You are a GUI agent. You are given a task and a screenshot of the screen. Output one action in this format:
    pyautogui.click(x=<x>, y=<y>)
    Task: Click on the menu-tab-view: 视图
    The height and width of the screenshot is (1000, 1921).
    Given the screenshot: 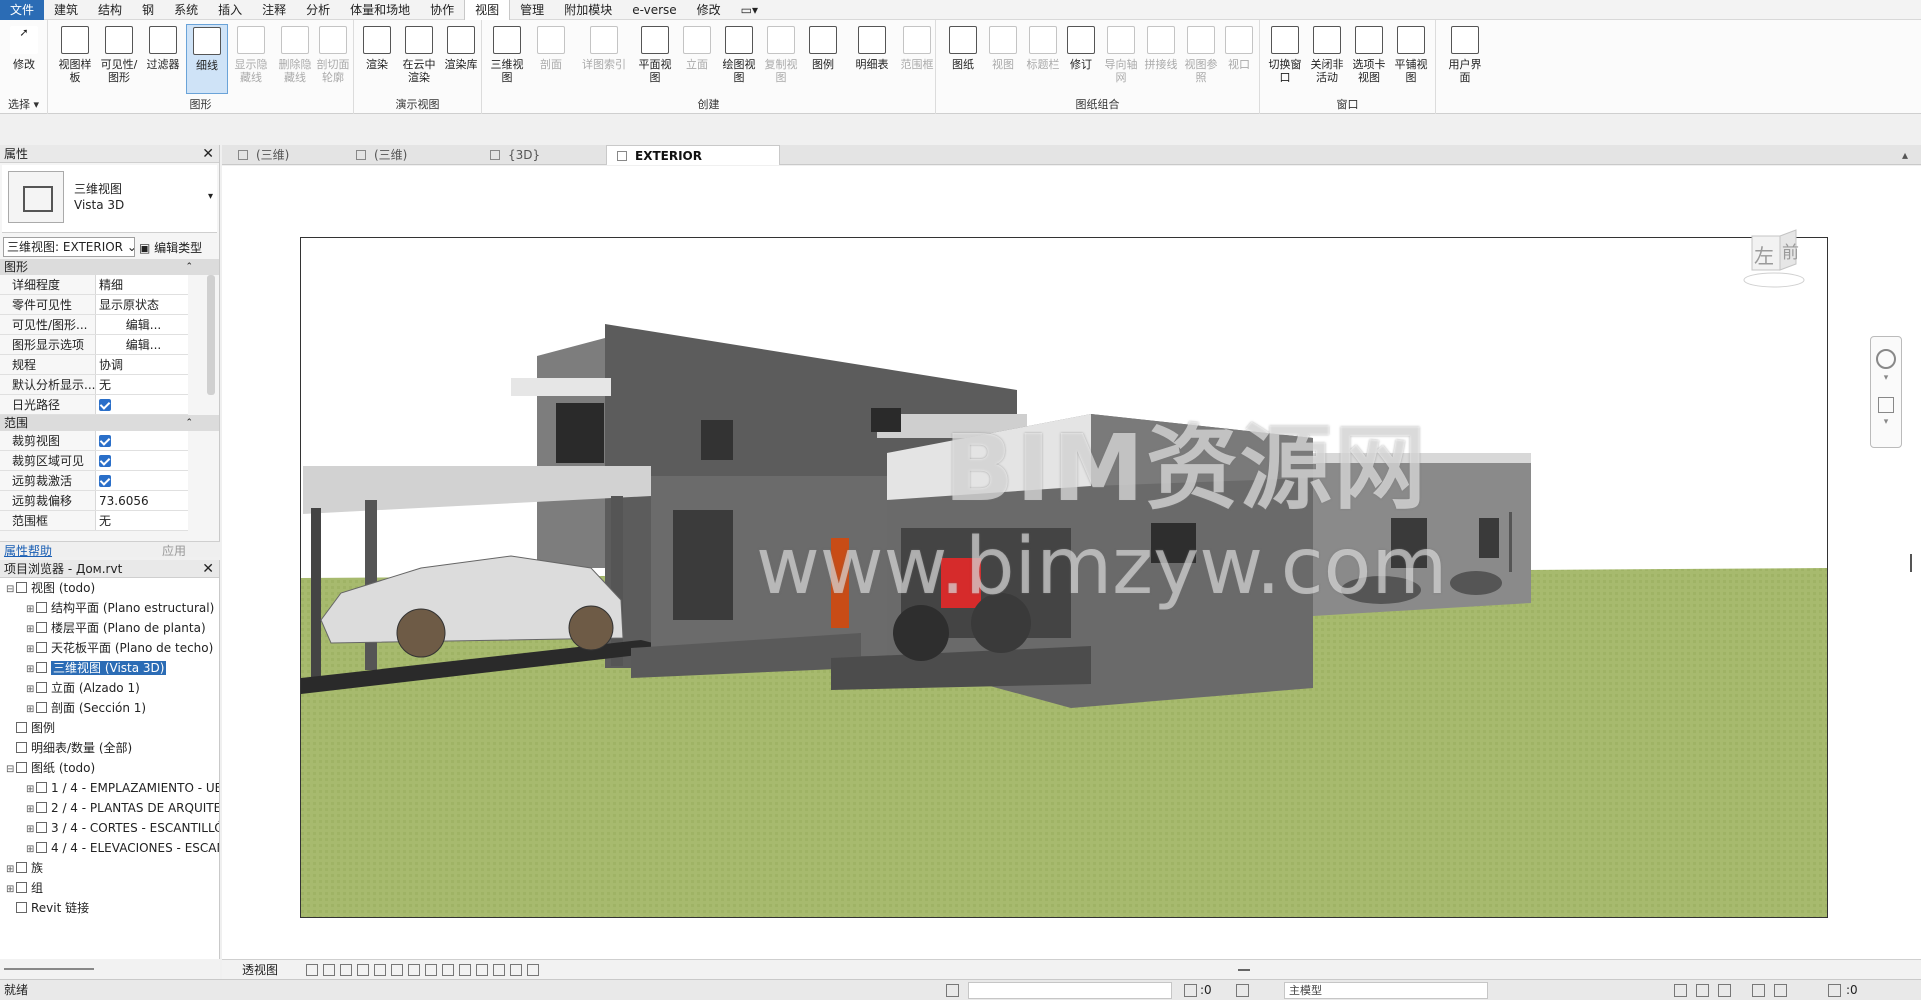 What is the action you would take?
    pyautogui.click(x=487, y=10)
    